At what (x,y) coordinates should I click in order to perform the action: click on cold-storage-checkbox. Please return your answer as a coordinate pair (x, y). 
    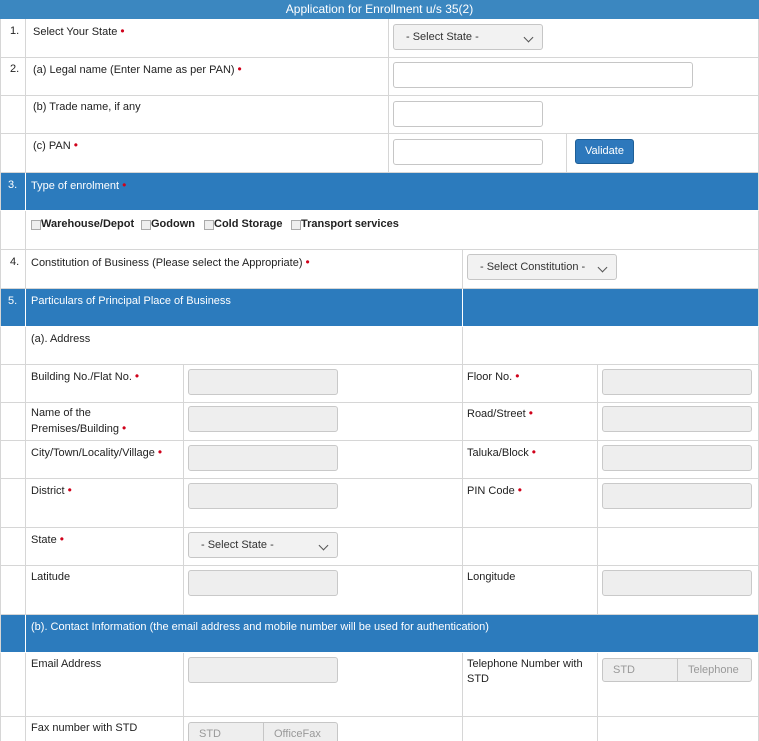
    Looking at the image, I should click on (209, 225).